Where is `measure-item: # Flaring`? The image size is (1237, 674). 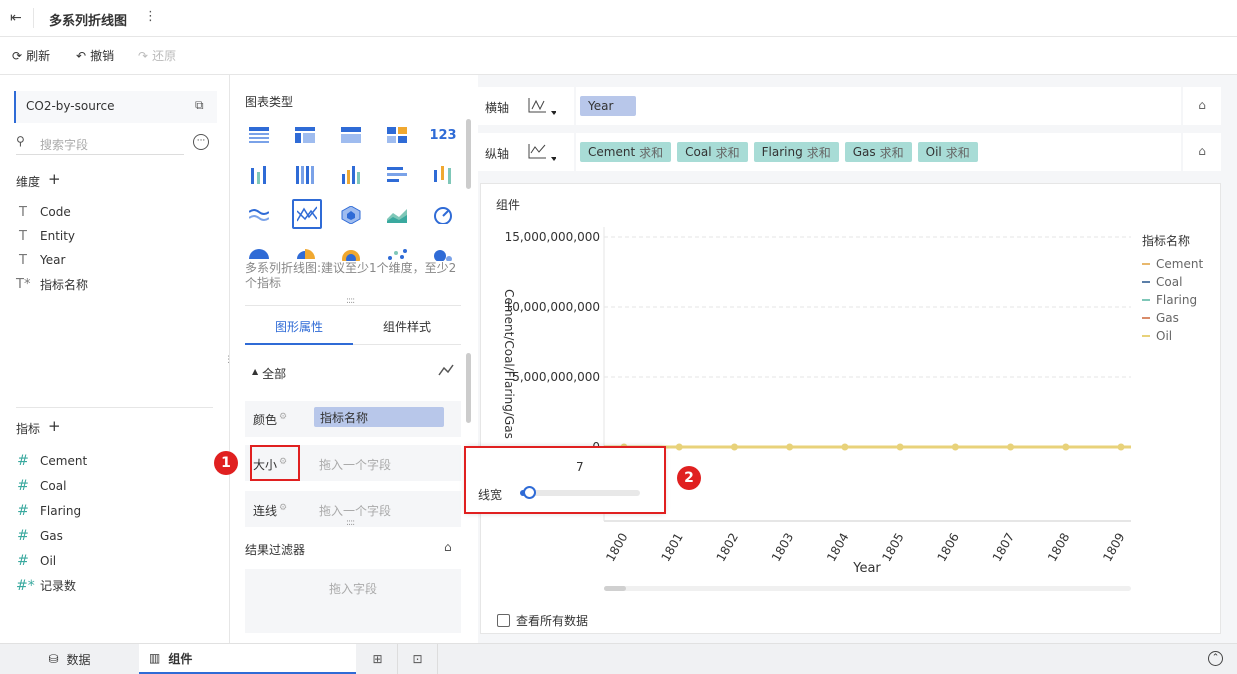 measure-item: # Flaring is located at coordinates (51, 510).